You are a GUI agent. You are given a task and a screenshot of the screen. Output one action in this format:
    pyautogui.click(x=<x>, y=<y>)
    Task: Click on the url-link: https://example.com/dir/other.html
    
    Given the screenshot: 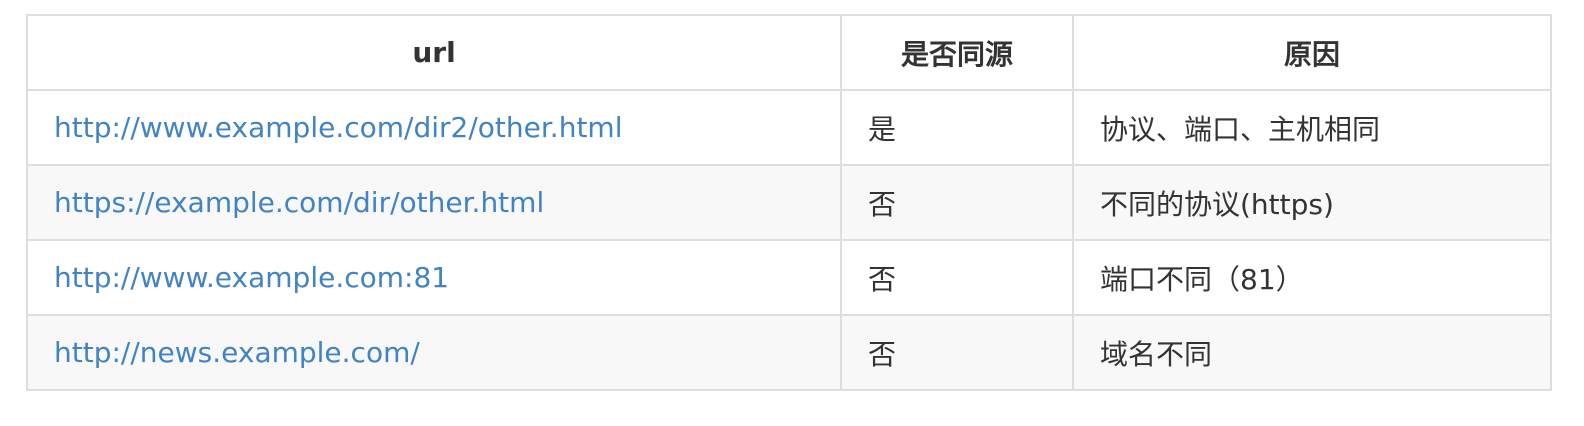 What is the action you would take?
    pyautogui.click(x=299, y=202)
    